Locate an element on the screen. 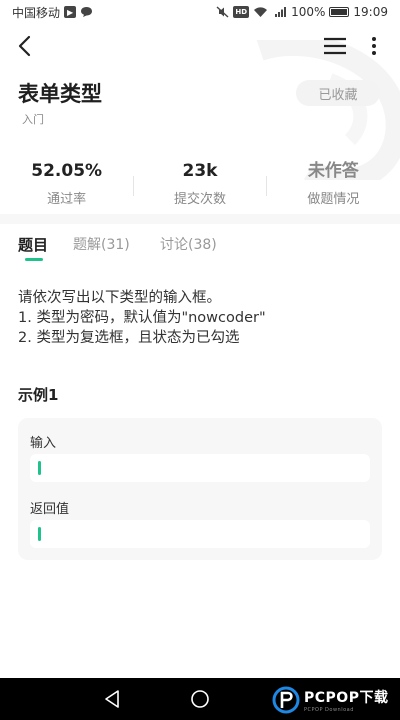 This screenshot has width=400, height=720. pcpop-logo-icon is located at coordinates (286, 700).